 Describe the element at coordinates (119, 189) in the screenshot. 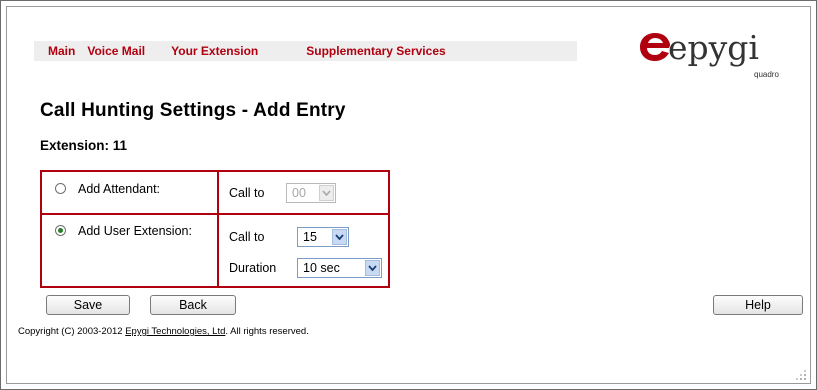

I see `add-attendant-label: Add Attendant:` at that location.